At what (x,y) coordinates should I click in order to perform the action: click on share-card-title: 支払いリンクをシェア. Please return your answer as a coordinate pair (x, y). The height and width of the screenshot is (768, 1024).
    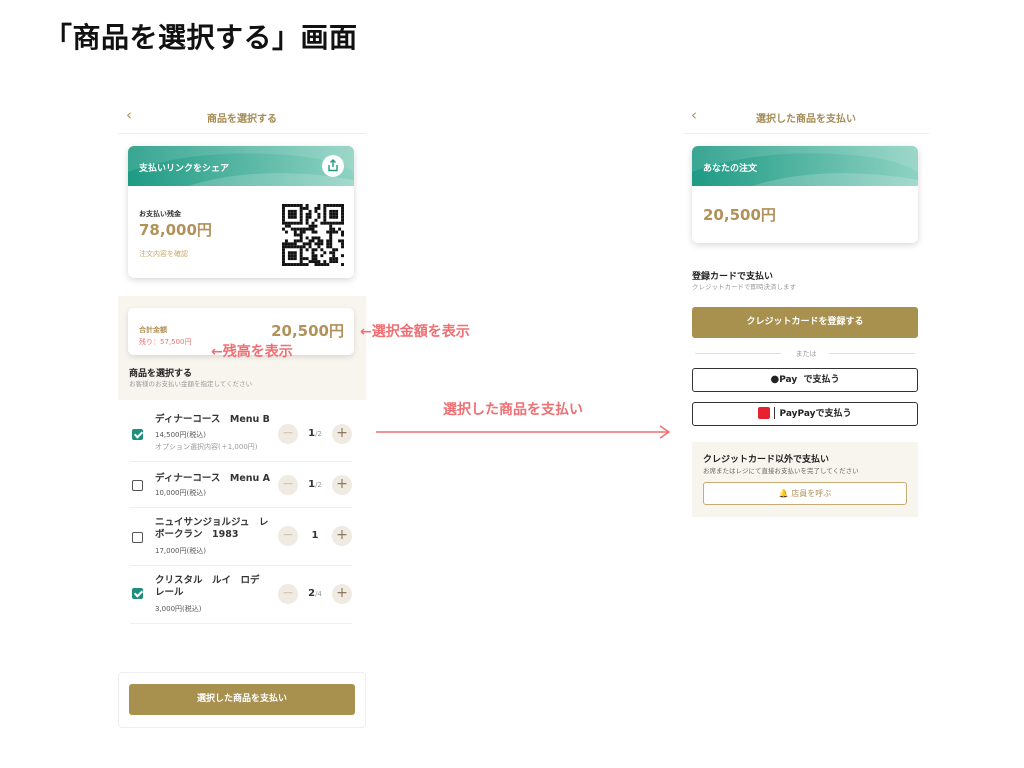
    Looking at the image, I should click on (184, 169).